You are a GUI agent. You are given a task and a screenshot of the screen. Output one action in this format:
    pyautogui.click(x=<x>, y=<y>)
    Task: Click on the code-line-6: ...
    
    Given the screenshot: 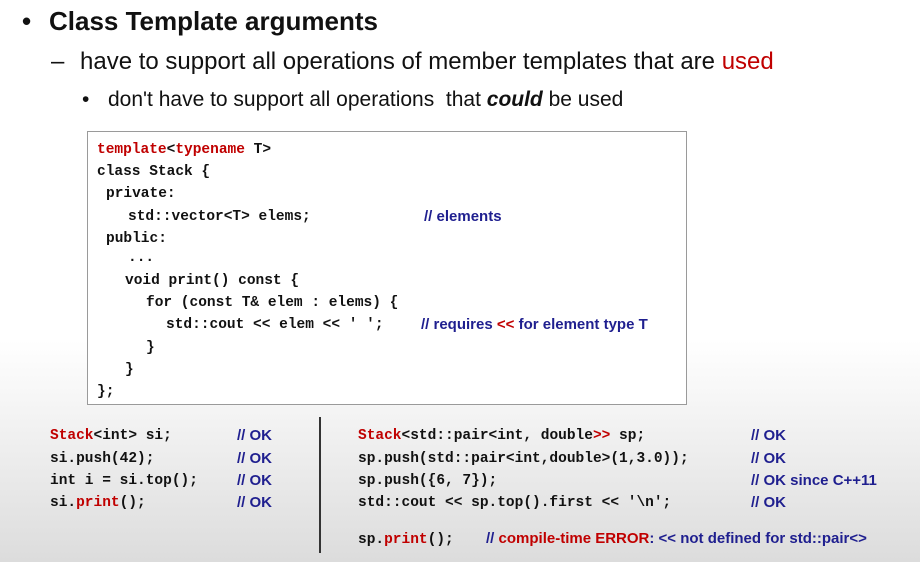 What is the action you would take?
    pyautogui.click(x=141, y=258)
    